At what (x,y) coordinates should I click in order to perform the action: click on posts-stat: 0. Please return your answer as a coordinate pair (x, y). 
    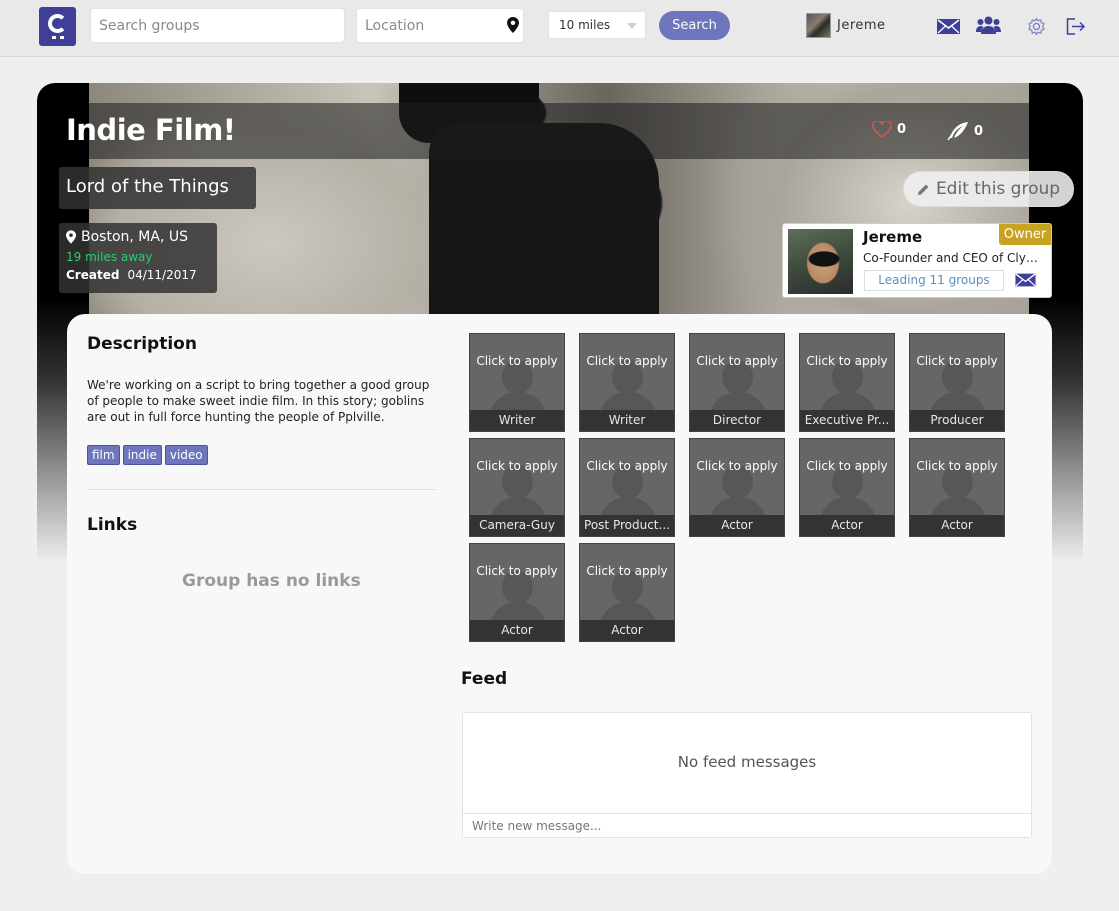
    Looking at the image, I should click on (965, 131).